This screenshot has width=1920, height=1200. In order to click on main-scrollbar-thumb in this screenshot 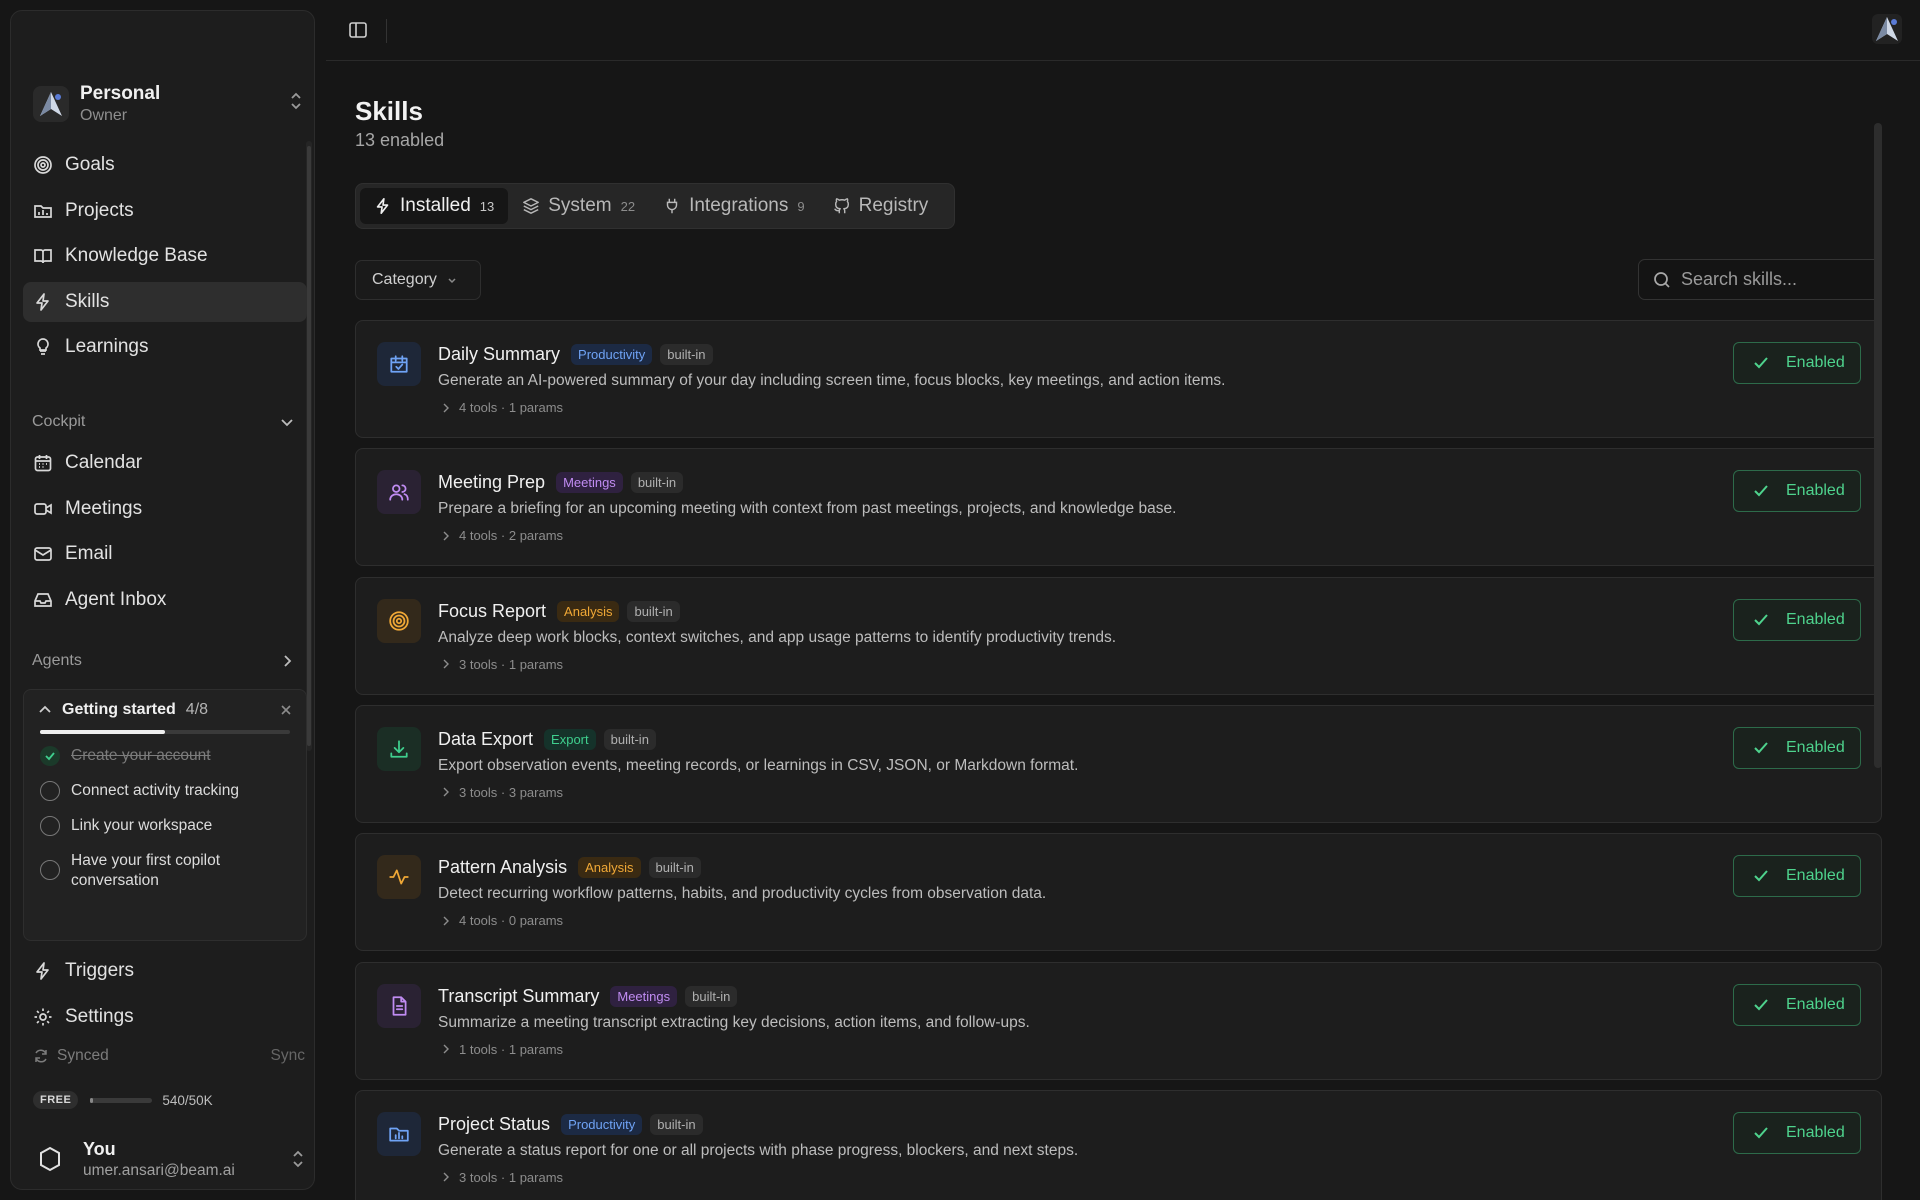, I will do `click(1878, 445)`.